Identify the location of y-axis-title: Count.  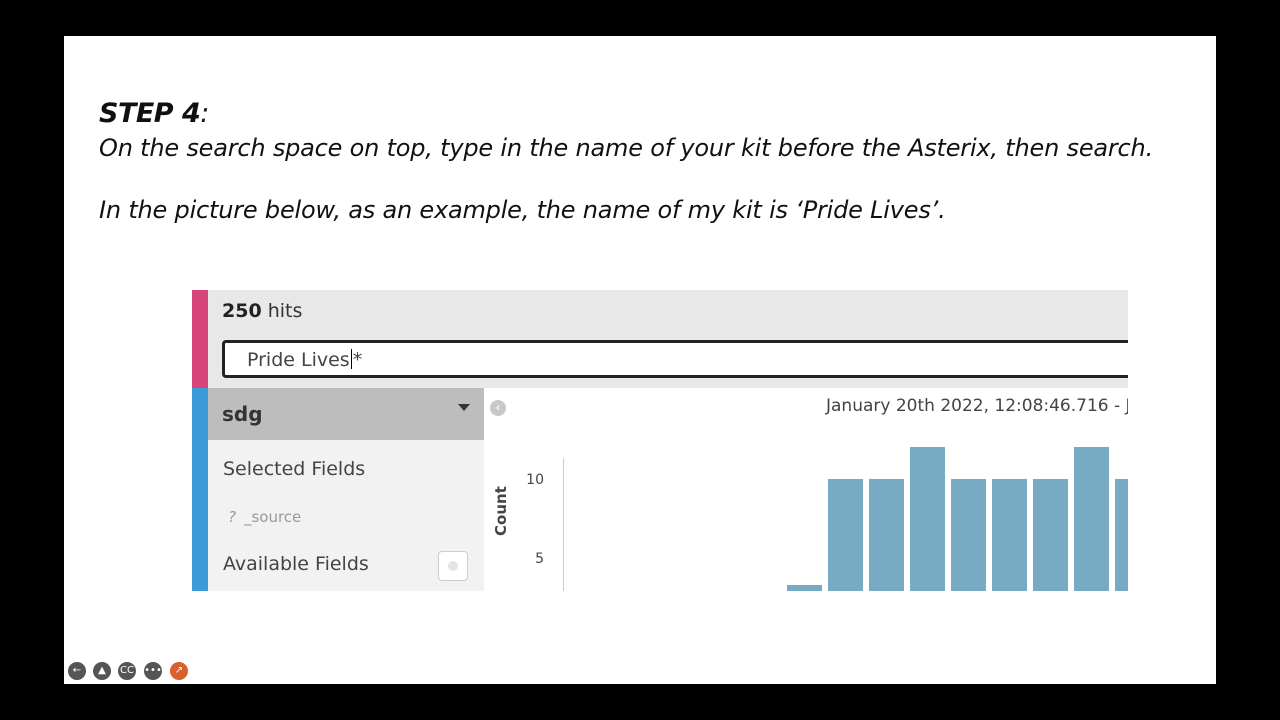
(501, 511).